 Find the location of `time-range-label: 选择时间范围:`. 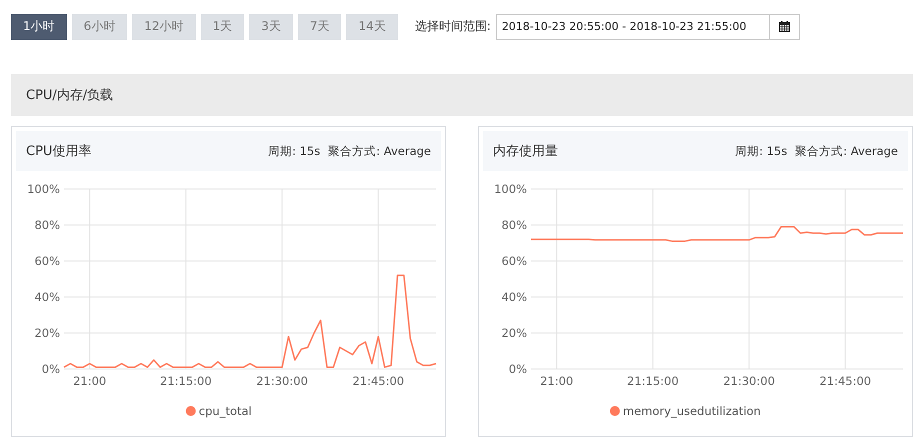

time-range-label: 选择时间范围: is located at coordinates (452, 26).